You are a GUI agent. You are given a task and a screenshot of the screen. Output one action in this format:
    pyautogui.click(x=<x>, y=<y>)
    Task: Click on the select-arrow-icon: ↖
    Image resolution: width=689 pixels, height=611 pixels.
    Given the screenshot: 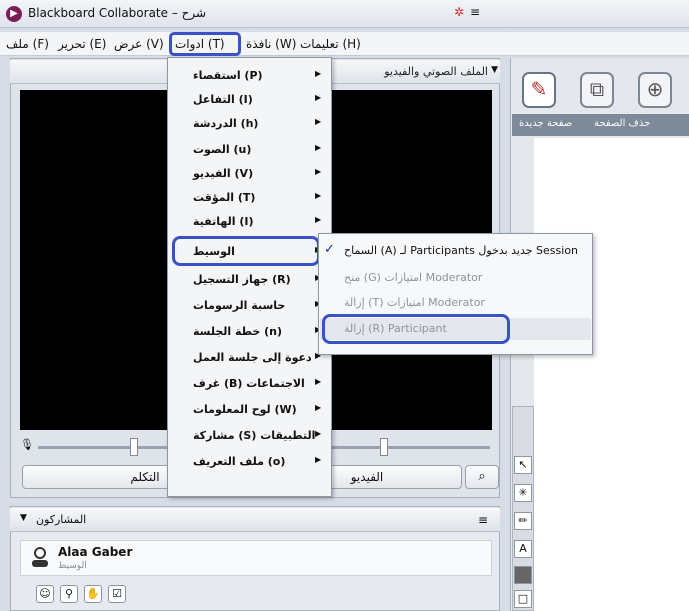 What is the action you would take?
    pyautogui.click(x=523, y=465)
    